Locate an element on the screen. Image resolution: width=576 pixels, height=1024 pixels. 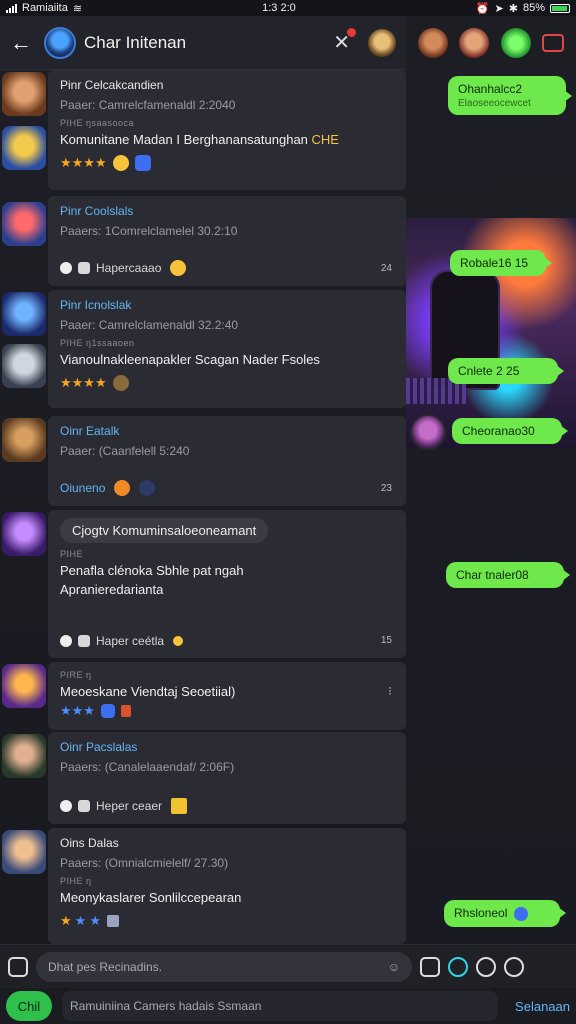
chat-bubble: Cnlete 2 25 is located at coordinates (506, 371).